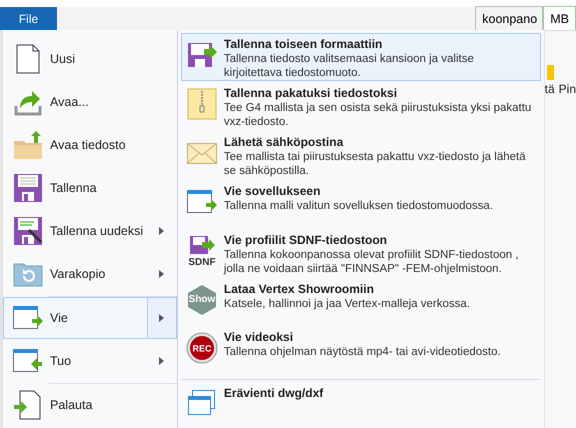  What do you see at coordinates (360, 106) in the screenshot?
I see `submenu-item: Tallenna pakatuksi tiedostoksi Tee G4 mallista ja sen osista sekä piirustuksista yksi pakattu vxz-tiedosto.` at bounding box center [360, 106].